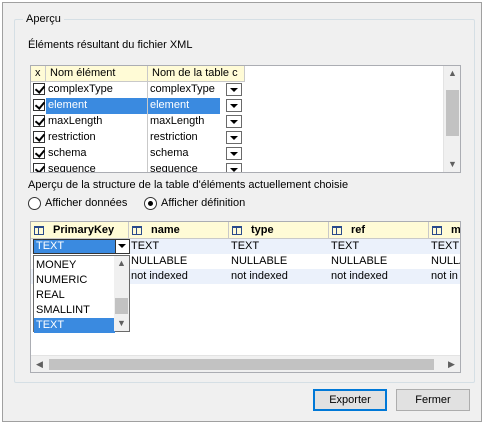 This screenshot has width=485, height=425. Describe the element at coordinates (203, 203) in the screenshot. I see `radio-show-definition-label: Afficher définition` at that location.